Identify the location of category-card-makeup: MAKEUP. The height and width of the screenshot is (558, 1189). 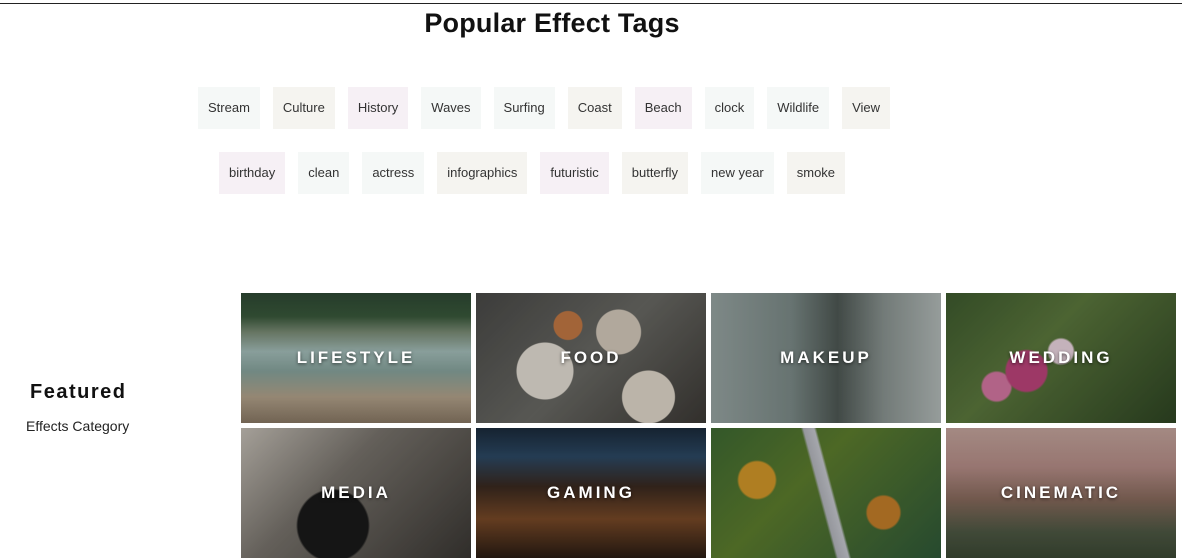
(826, 358).